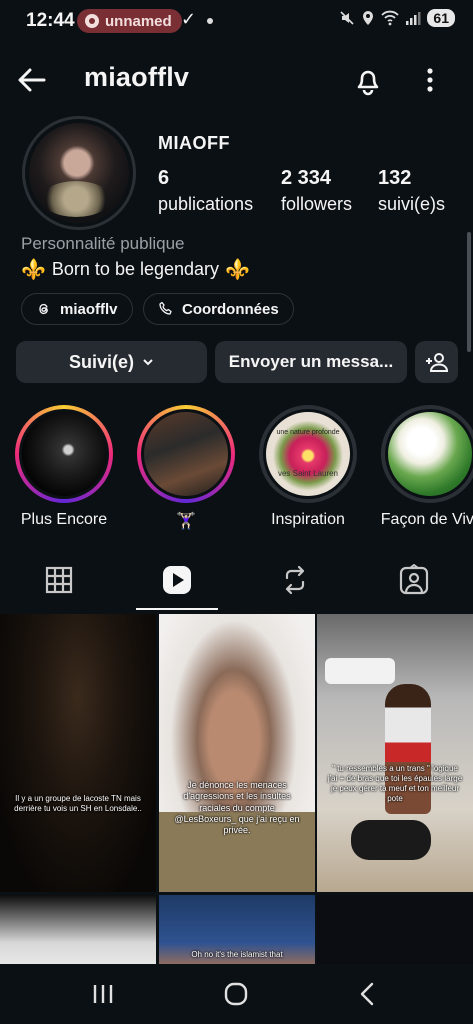 This screenshot has height=1024, width=473. What do you see at coordinates (236, 80) in the screenshot?
I see `profile-header: miaofflv` at bounding box center [236, 80].